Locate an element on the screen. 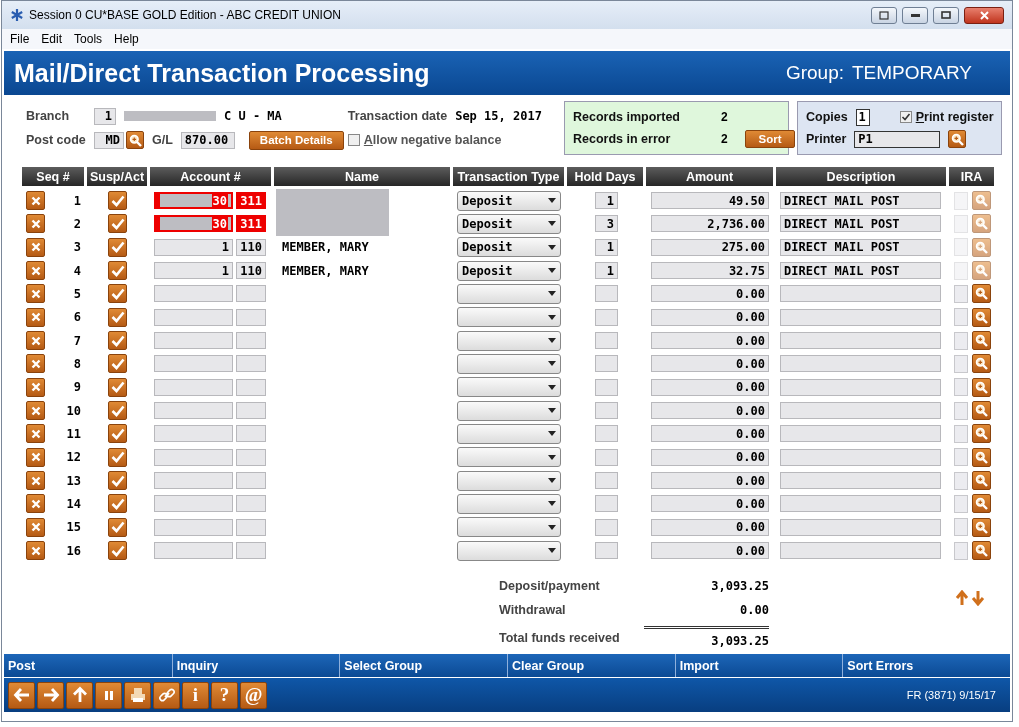 The height and width of the screenshot is (727, 1019). field-label: Post code is located at coordinates (56, 140).